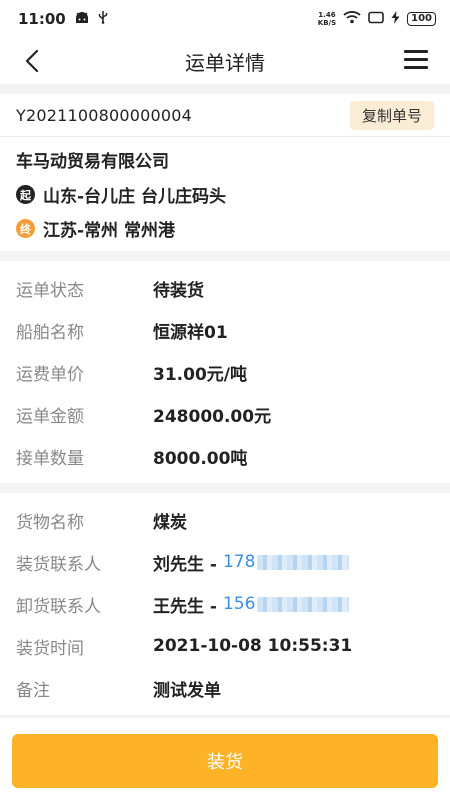  What do you see at coordinates (225, 19) in the screenshot?
I see `status-bar: 11:00 1.46 KB/S 100` at bounding box center [225, 19].